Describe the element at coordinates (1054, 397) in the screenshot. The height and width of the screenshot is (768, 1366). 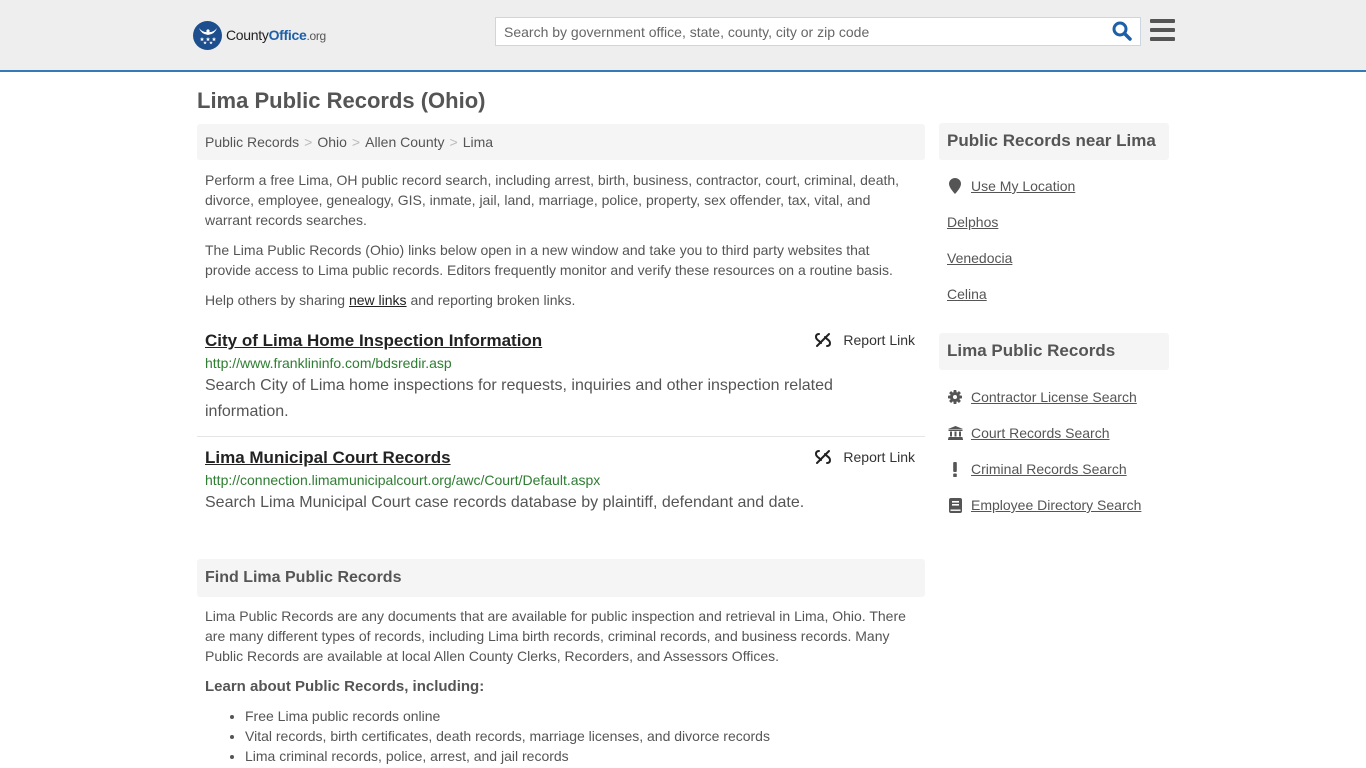
I see `contractor-license-search-link: Contractor License Search` at that location.